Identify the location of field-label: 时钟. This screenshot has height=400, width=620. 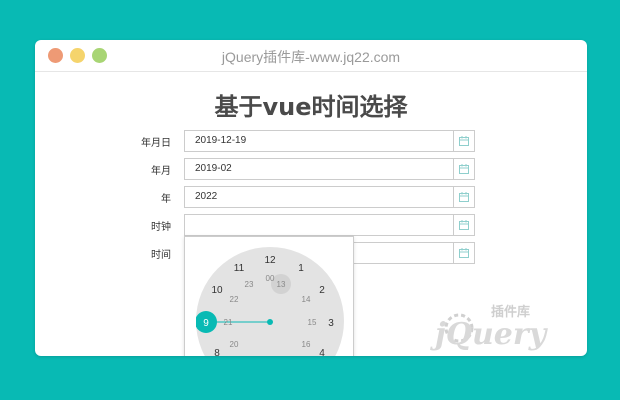
(161, 227).